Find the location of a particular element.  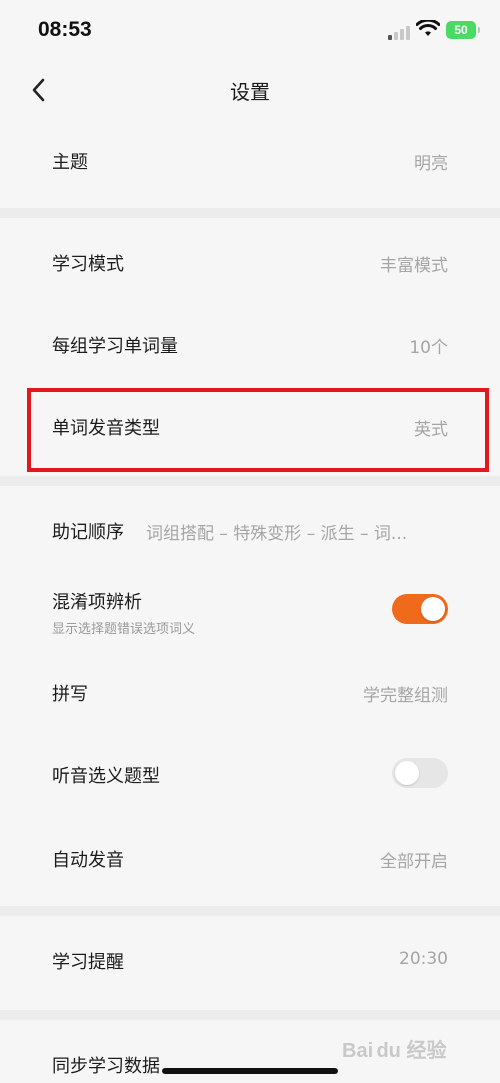

row-value: 明亮 is located at coordinates (431, 164).